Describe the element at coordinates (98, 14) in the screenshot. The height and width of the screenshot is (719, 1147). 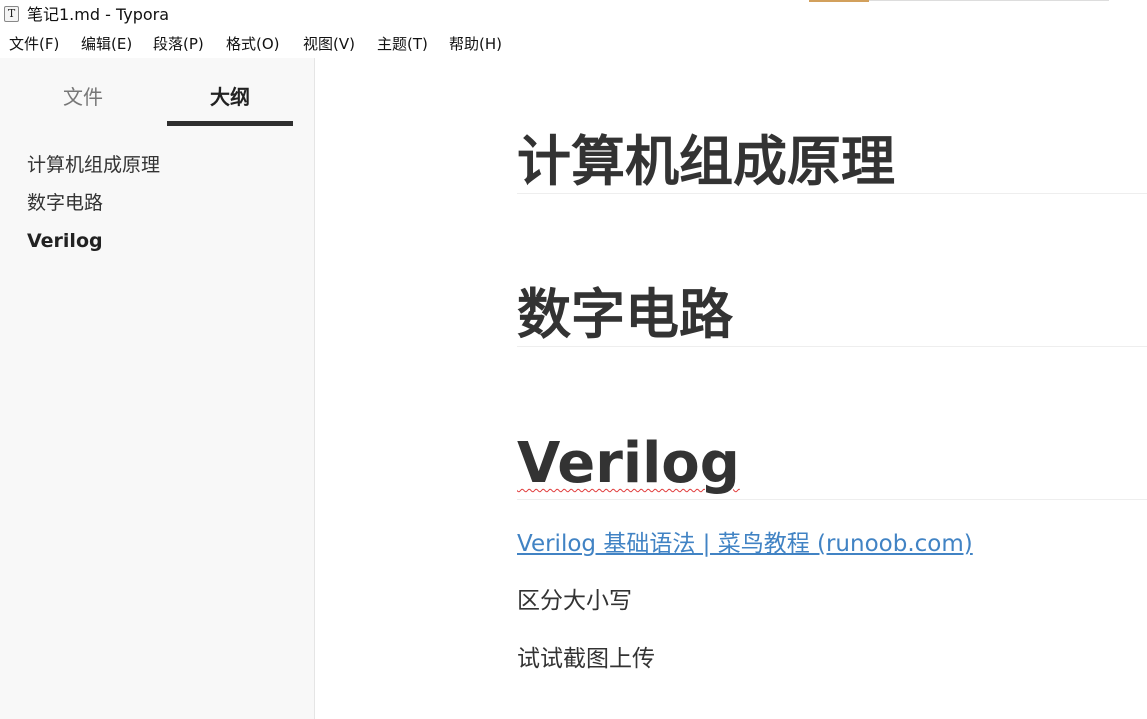
I see `window-title: 笔记1.md - Typora` at that location.